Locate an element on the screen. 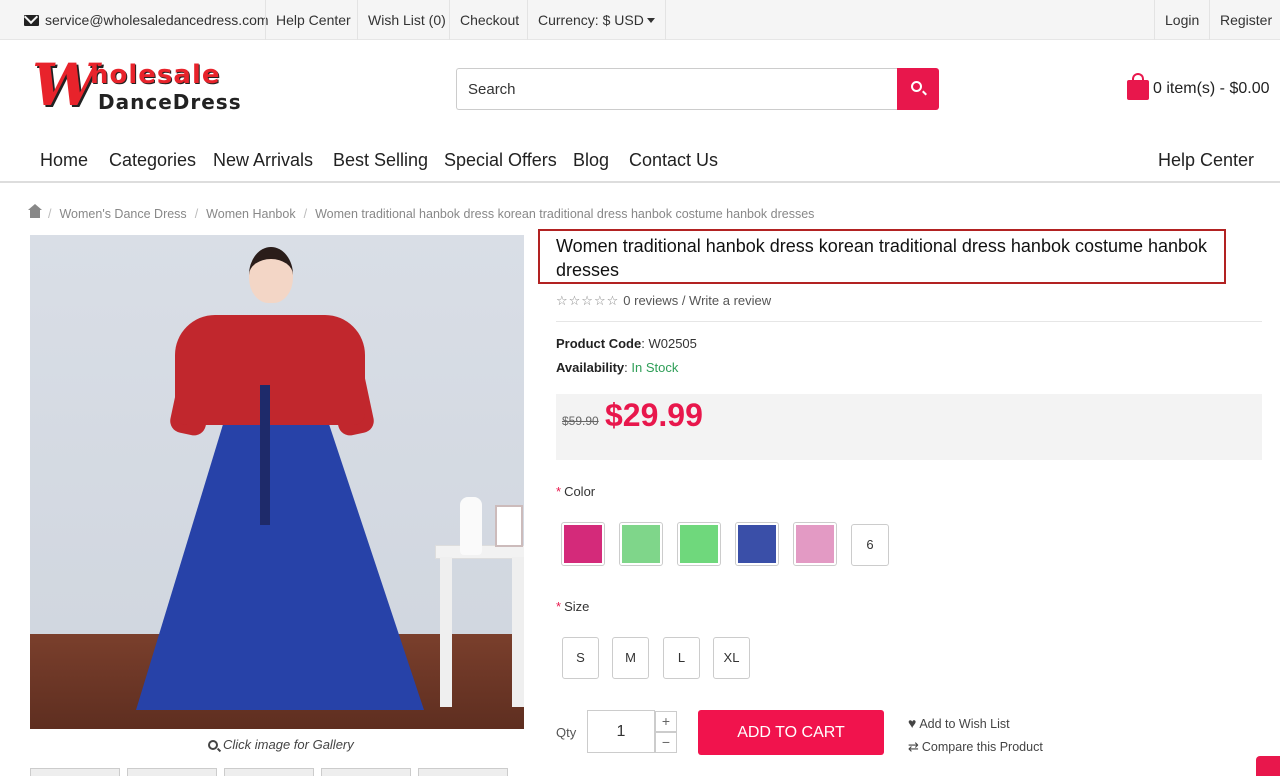  product-code: Product Code: W02505 is located at coordinates (626, 343).